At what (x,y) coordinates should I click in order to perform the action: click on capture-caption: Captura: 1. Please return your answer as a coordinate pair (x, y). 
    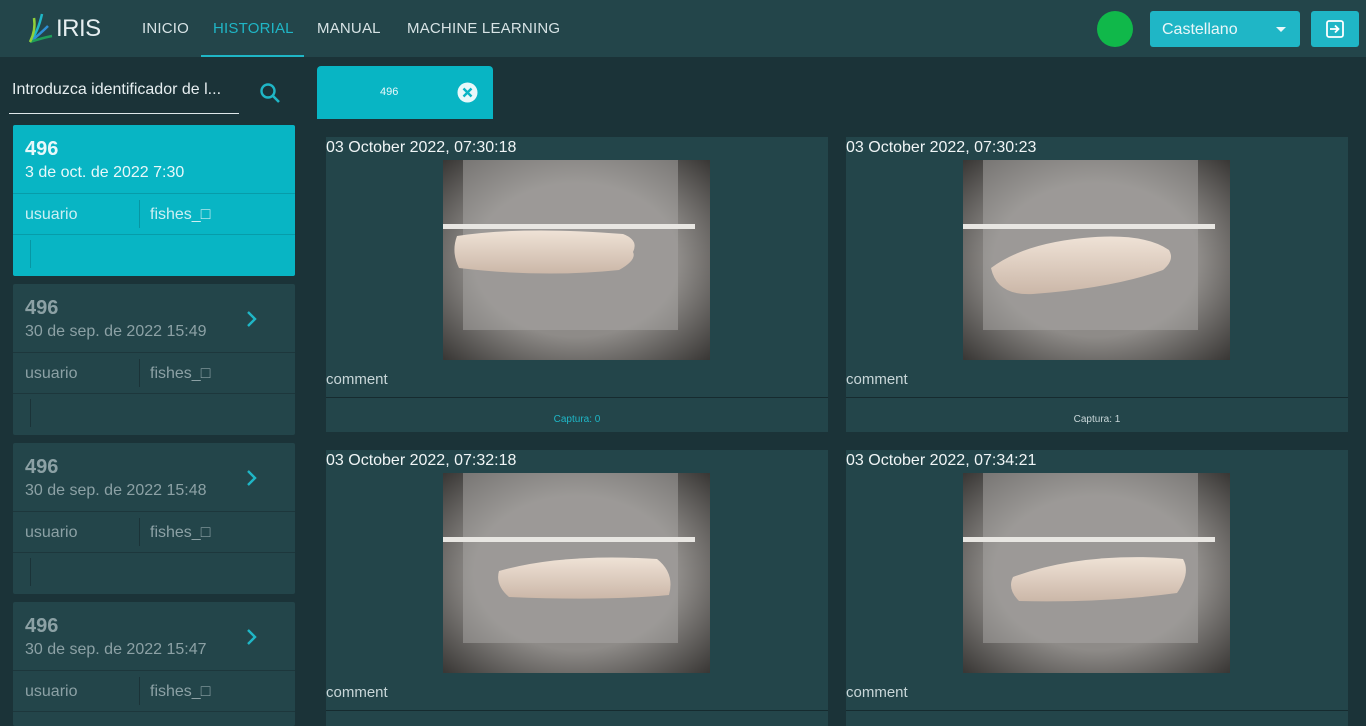
    Looking at the image, I should click on (1097, 419).